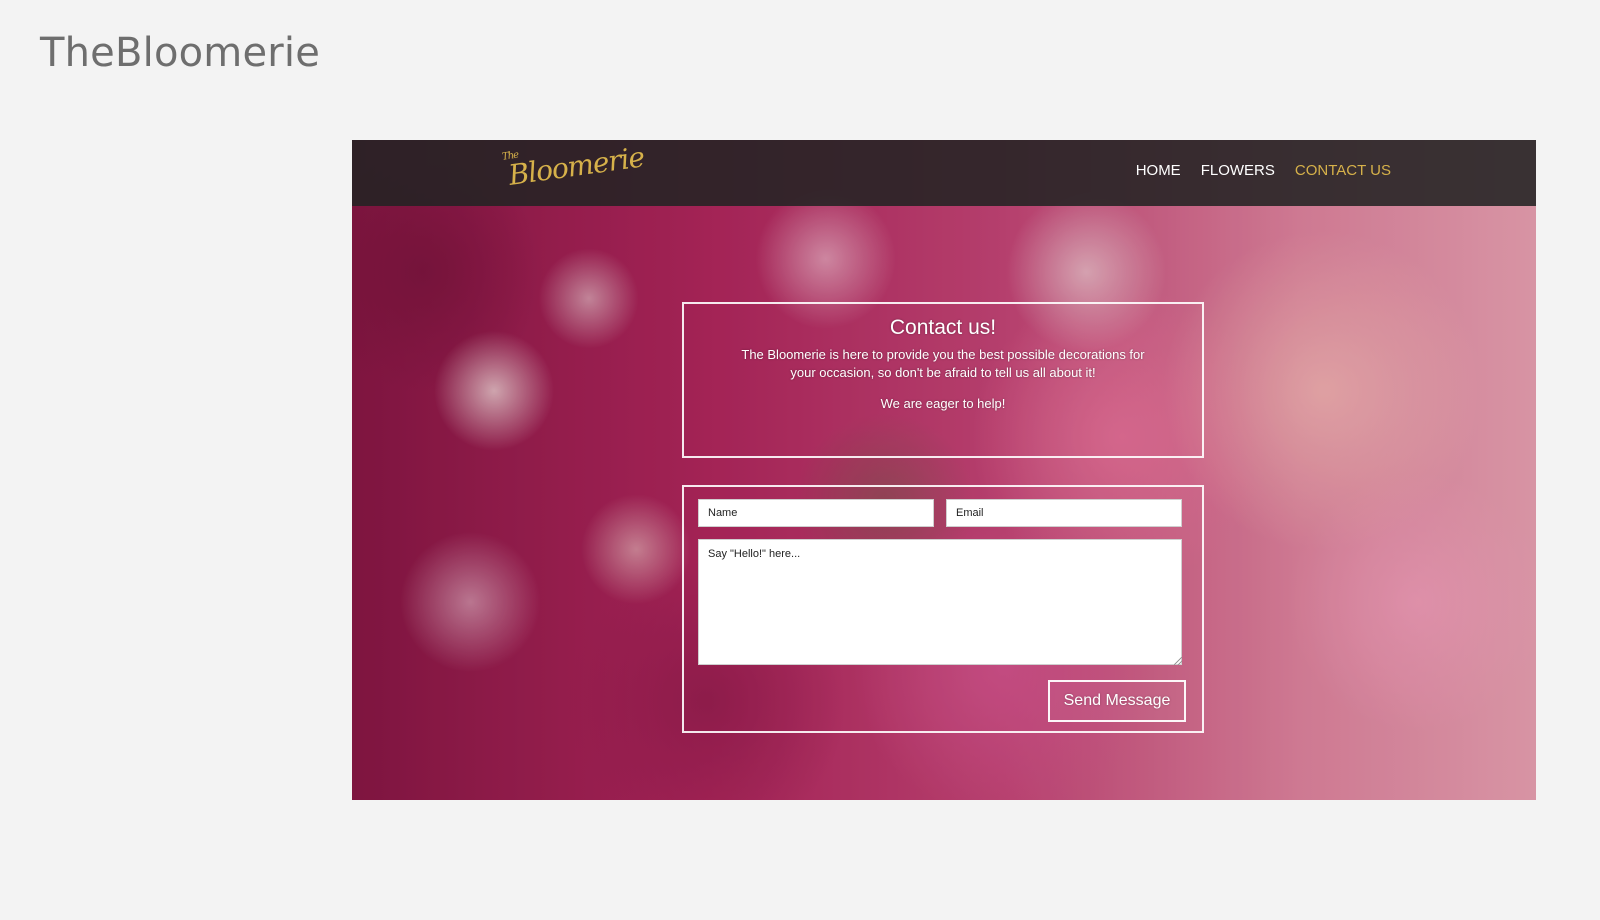 This screenshot has height=920, width=1600. Describe the element at coordinates (944, 173) in the screenshot. I see `site-navbar: The Bloomerie HOME FLOWERS CONTACT US` at that location.